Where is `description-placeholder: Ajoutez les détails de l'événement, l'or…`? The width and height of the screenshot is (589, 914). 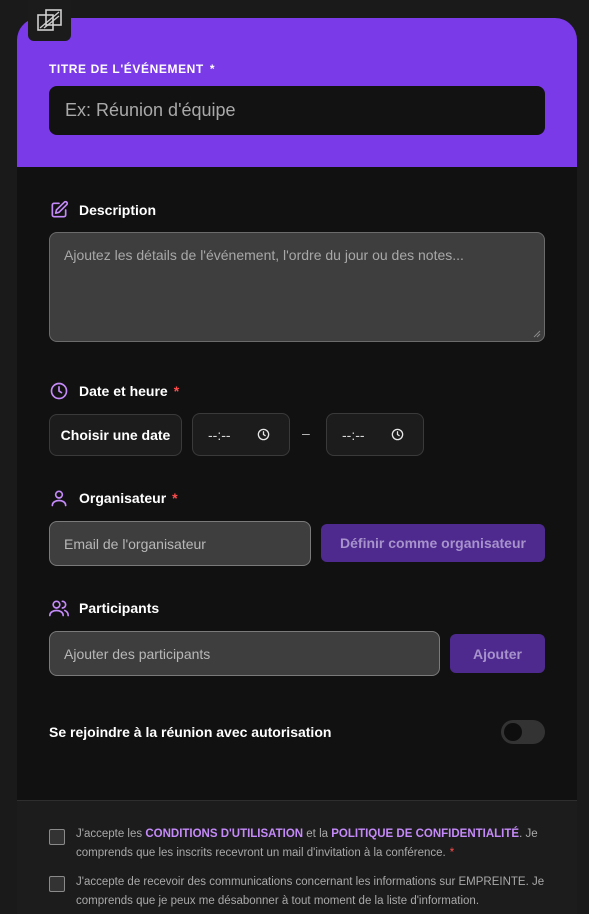
description-placeholder: Ajoutez les détails de l'événement, l'or… is located at coordinates (264, 255).